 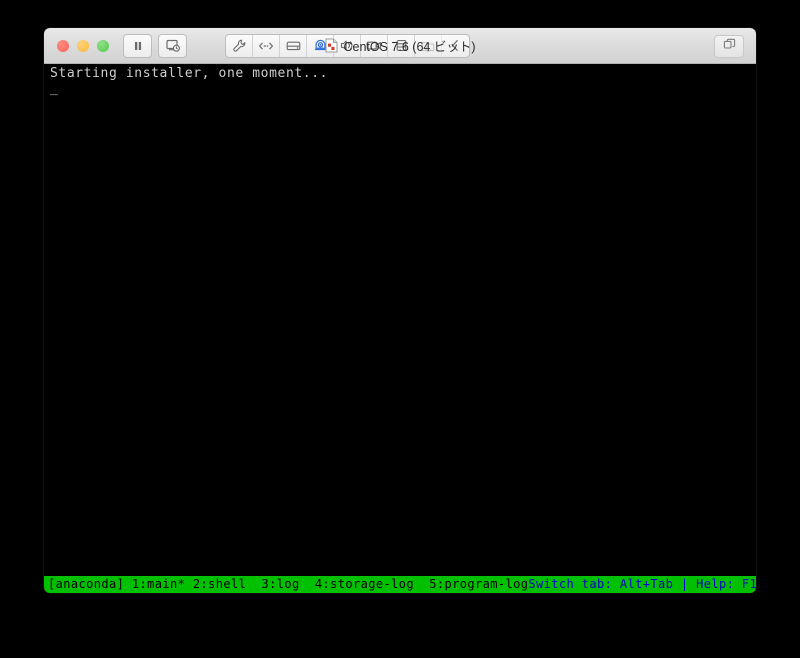 I want to click on hard-disk-button, so click(x=293, y=45).